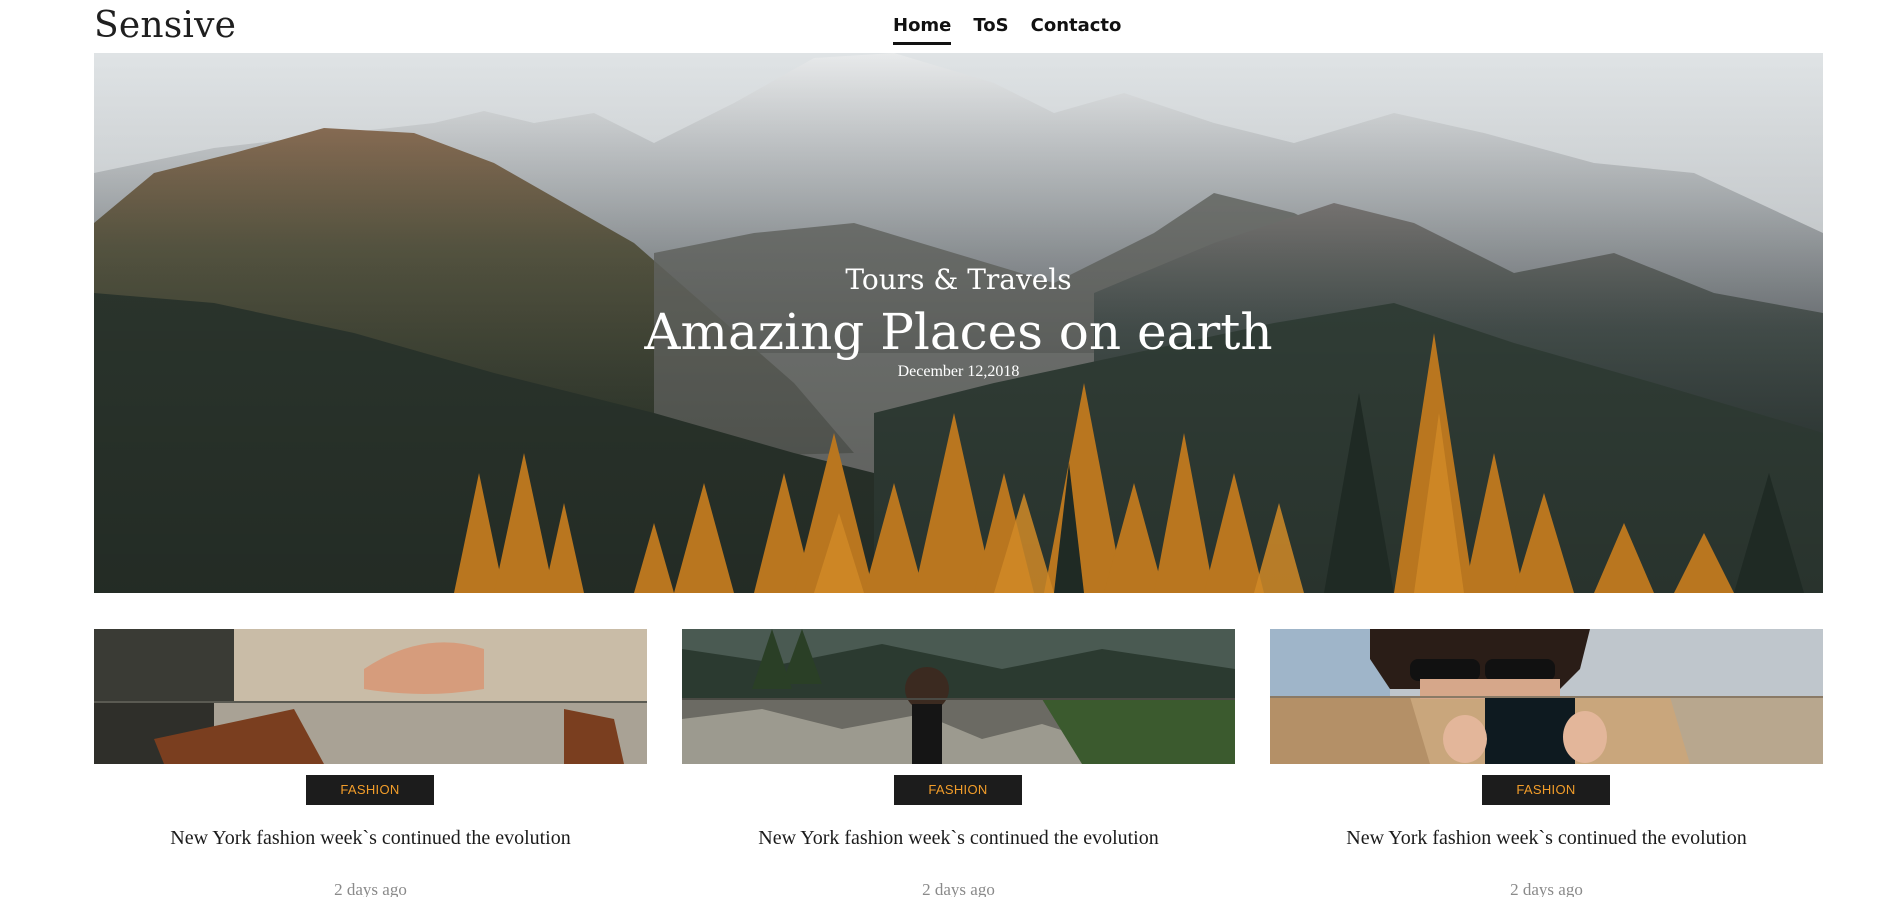  Describe the element at coordinates (958, 280) in the screenshot. I see `hero-category: Tours & Travels` at that location.